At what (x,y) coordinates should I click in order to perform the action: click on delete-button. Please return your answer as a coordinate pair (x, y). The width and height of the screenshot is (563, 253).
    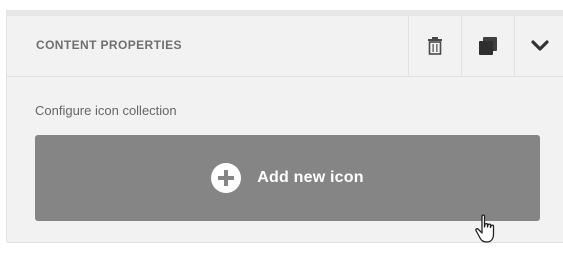
    Looking at the image, I should click on (434, 46).